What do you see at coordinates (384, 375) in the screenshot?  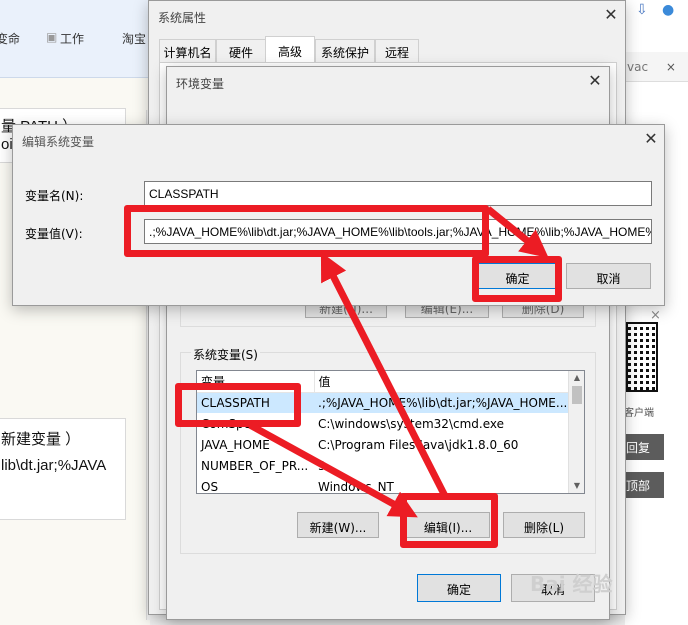 I see `arrow-edit-to-value` at bounding box center [384, 375].